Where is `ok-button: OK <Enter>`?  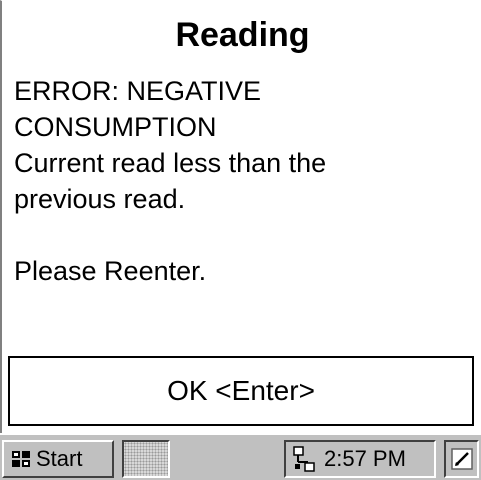
ok-button: OK <Enter> is located at coordinates (241, 391).